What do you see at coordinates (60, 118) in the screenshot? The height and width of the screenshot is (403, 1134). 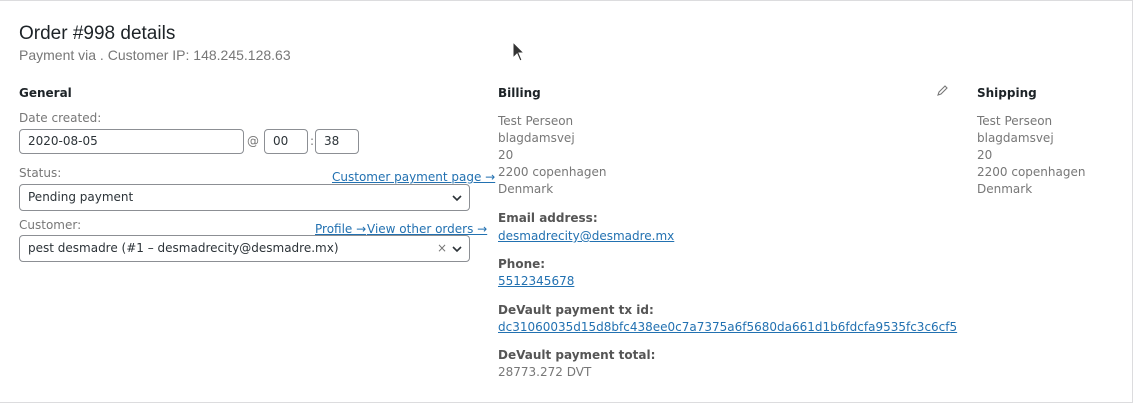 I see `date-created-label: Date created:` at bounding box center [60, 118].